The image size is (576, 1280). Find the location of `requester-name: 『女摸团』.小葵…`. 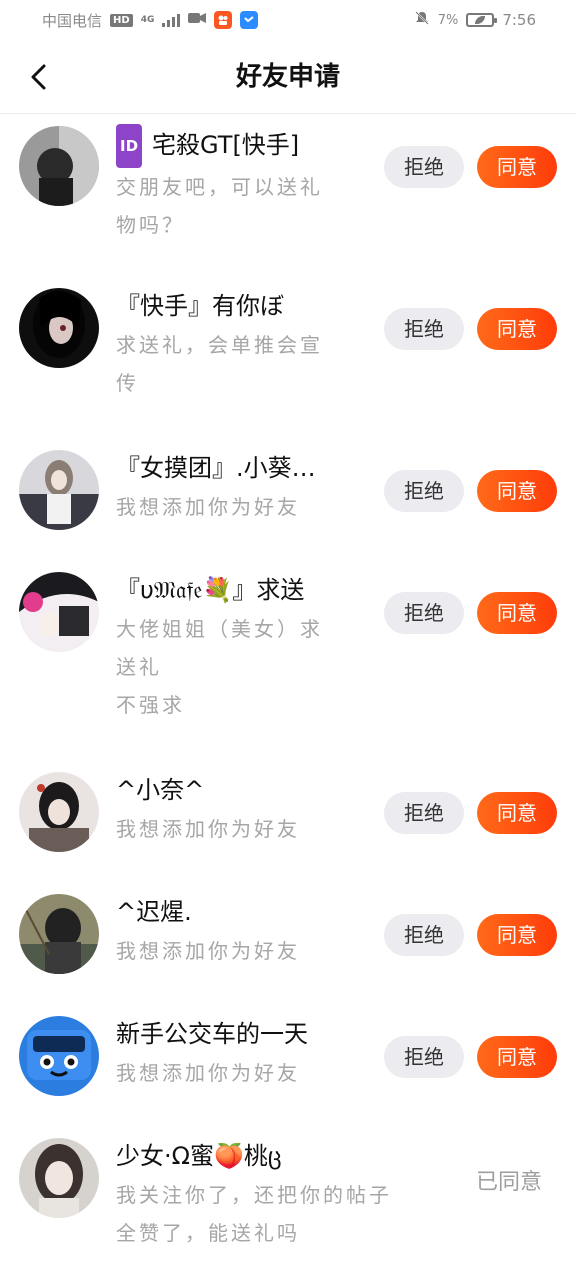

requester-name: 『女摸团』.小葵… is located at coordinates (216, 468).